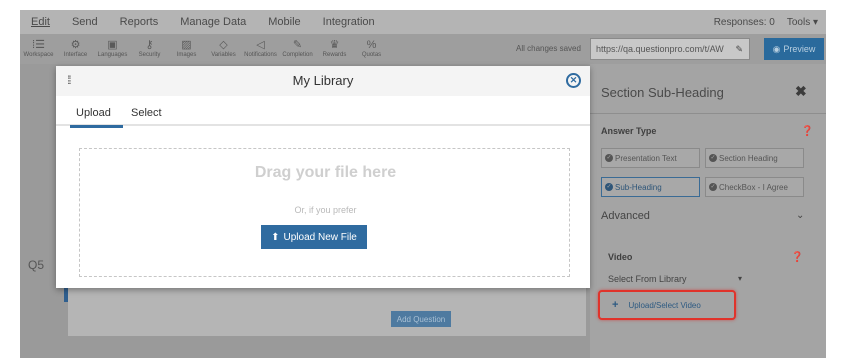  What do you see at coordinates (629, 131) in the screenshot?
I see `answer-type-label: Answer Type` at bounding box center [629, 131].